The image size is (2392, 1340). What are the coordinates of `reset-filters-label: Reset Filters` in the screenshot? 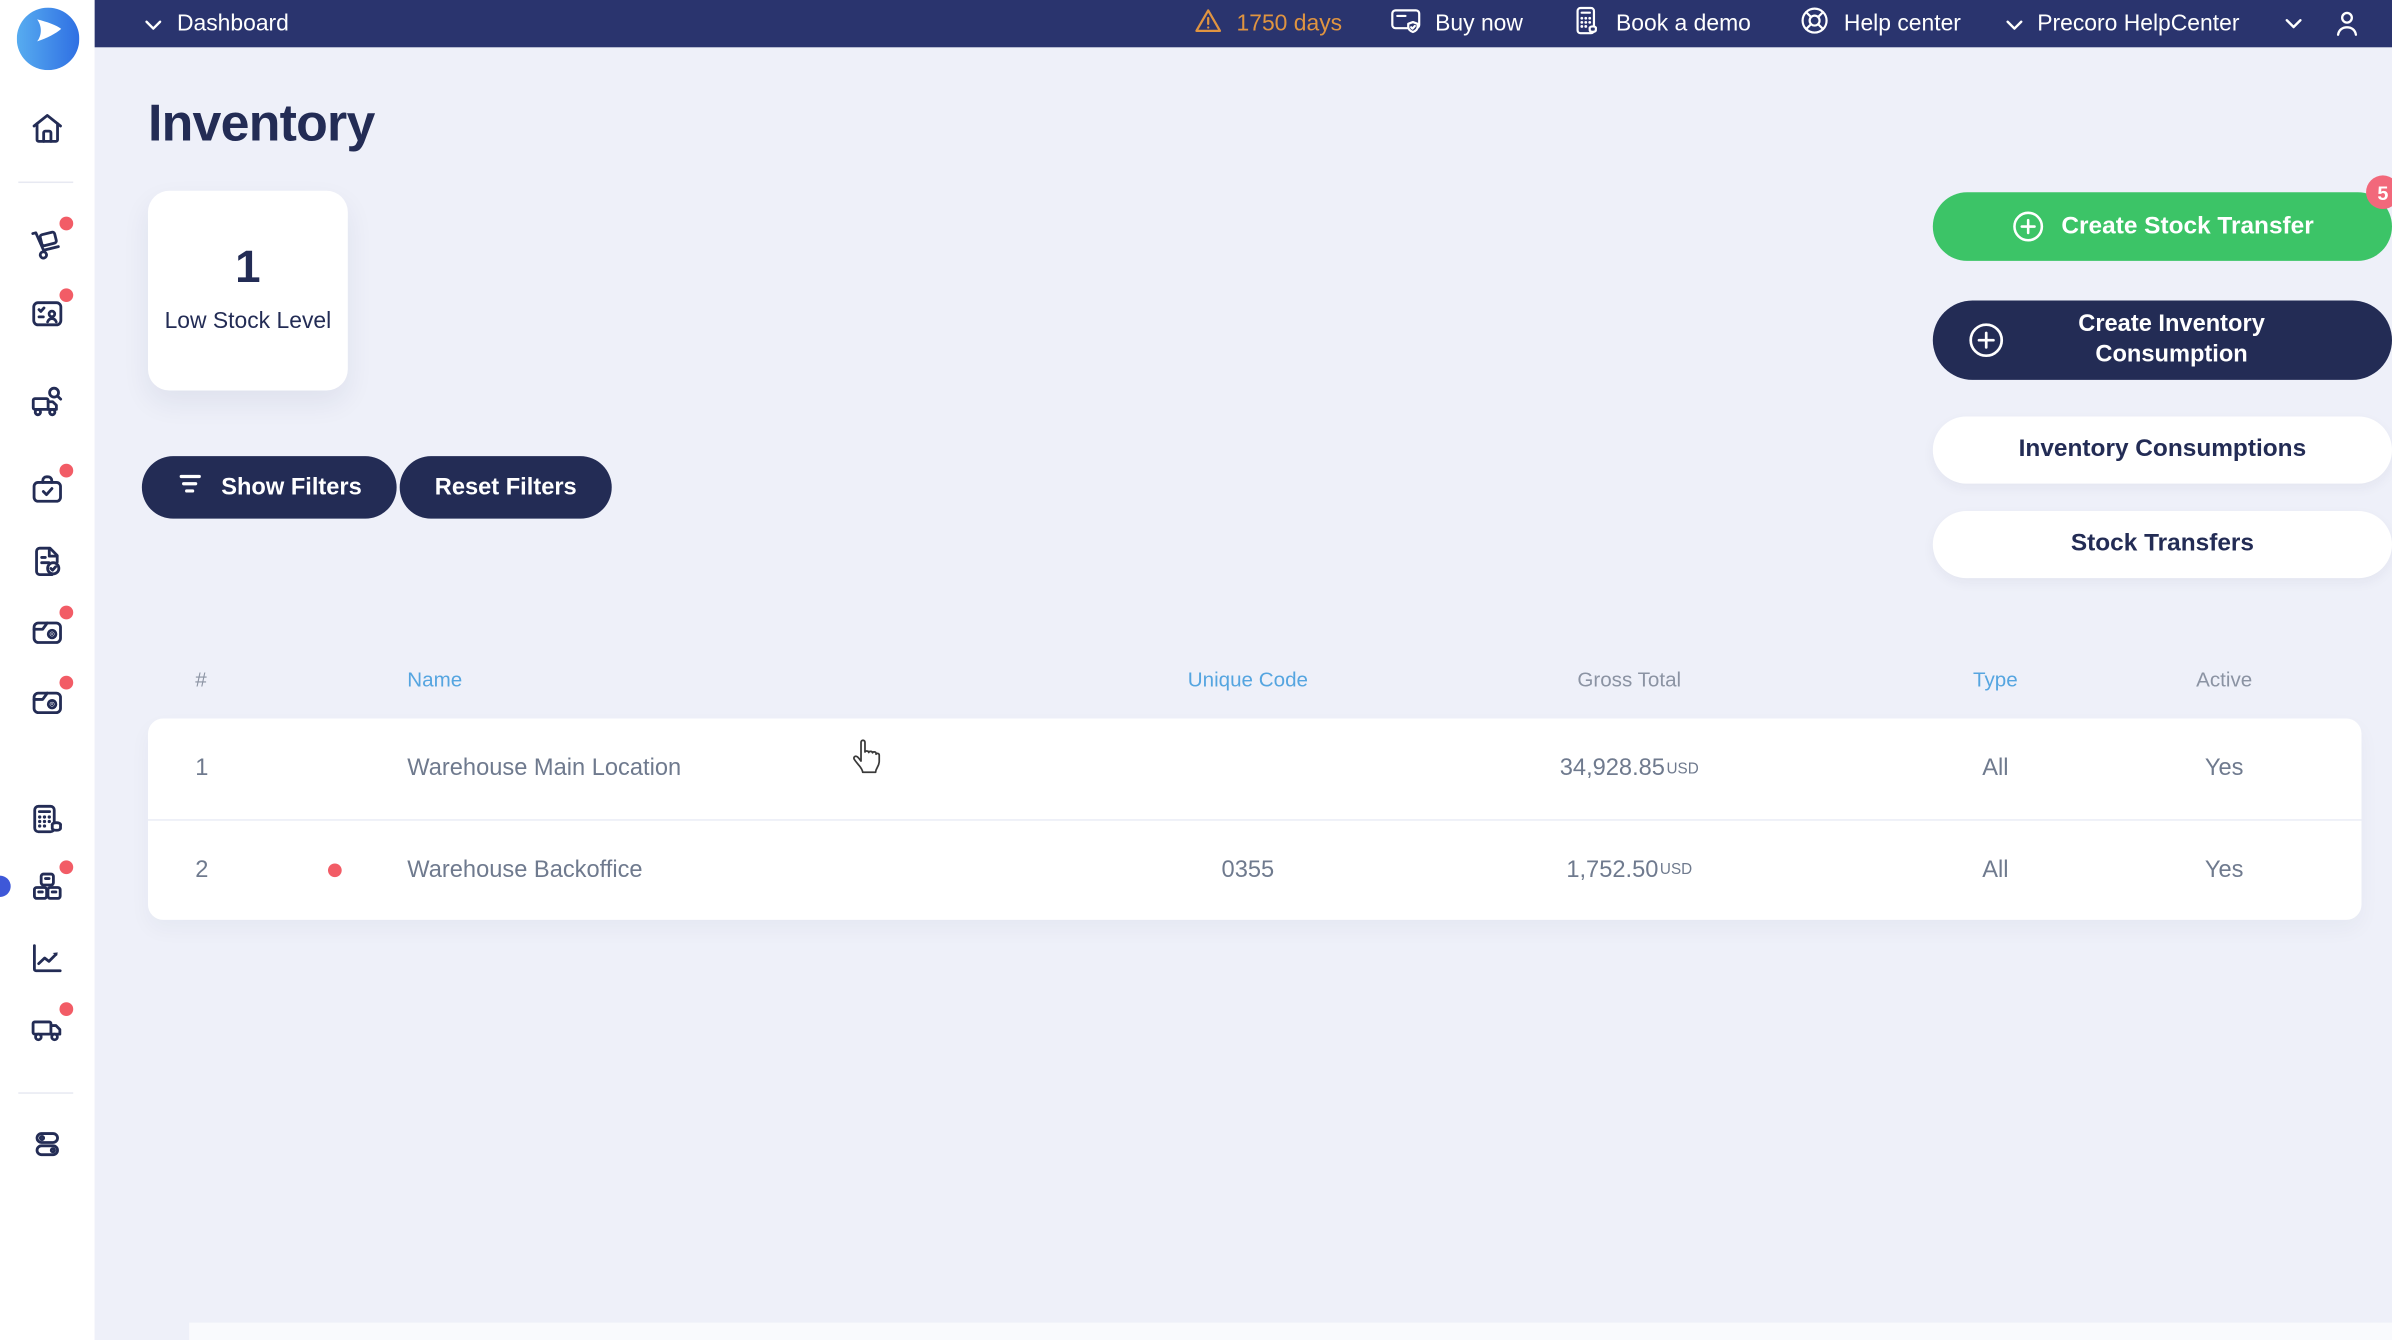 It's located at (505, 486).